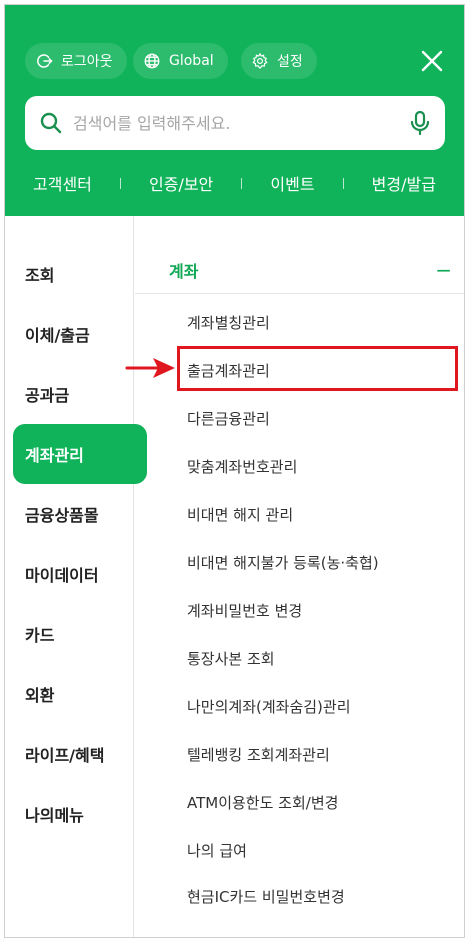 The height and width of the screenshot is (942, 470). I want to click on logout-label: 로그아웃, so click(87, 62).